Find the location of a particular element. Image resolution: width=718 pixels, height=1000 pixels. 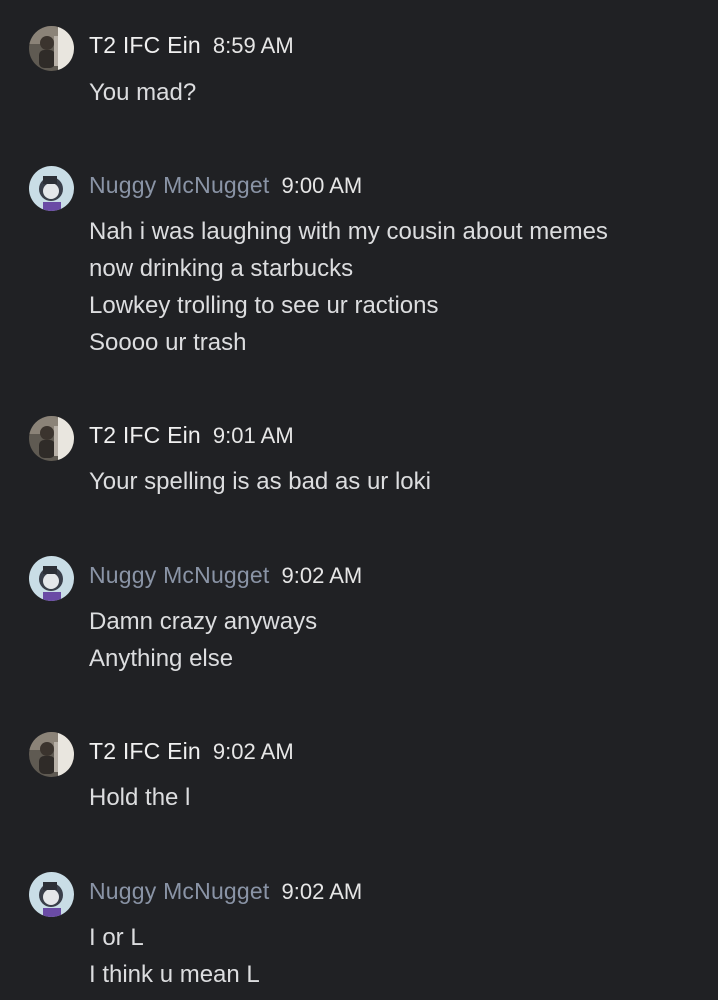

message-line: You mad? is located at coordinates (143, 92).